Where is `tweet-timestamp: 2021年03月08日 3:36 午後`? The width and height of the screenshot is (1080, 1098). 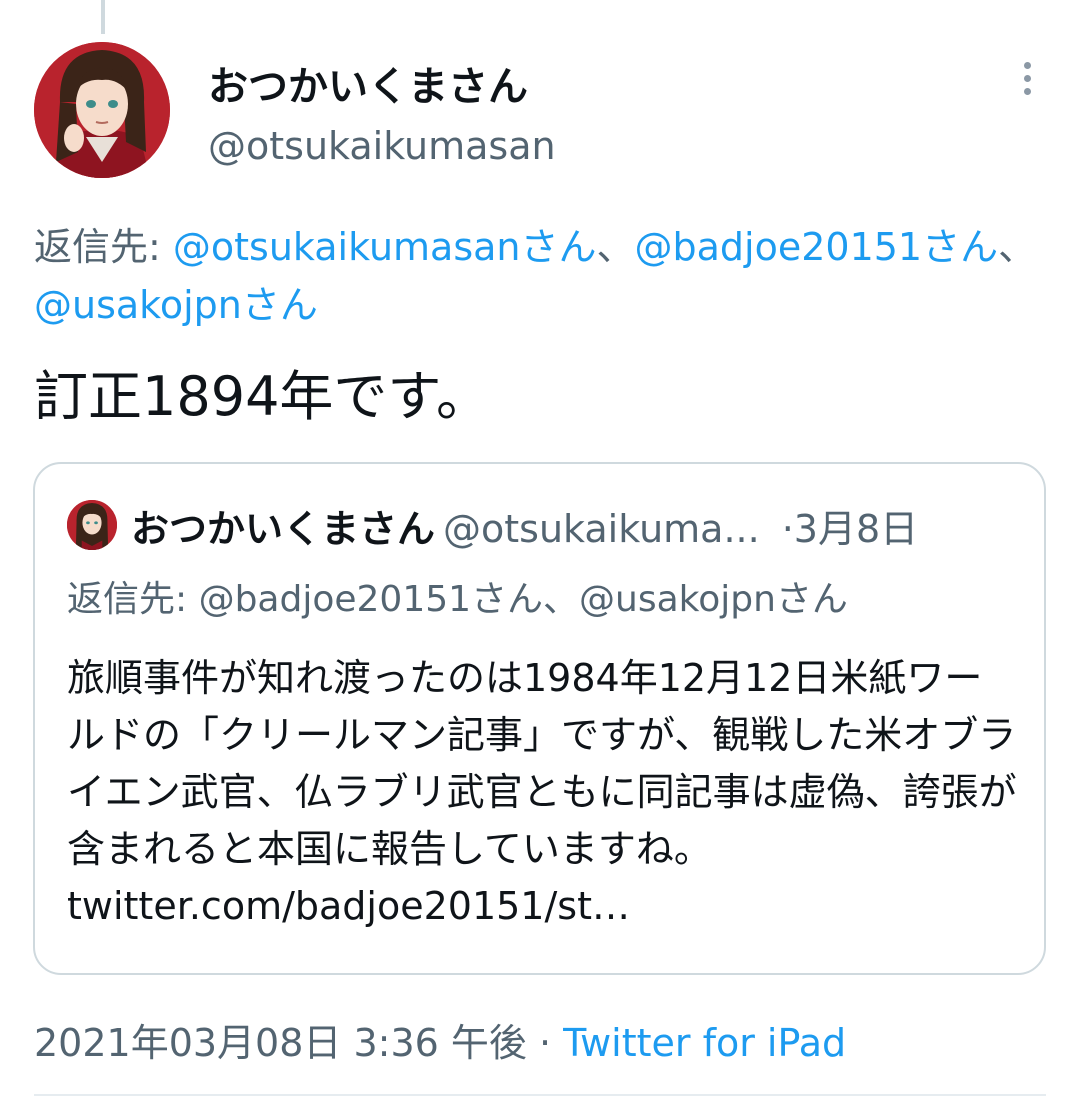 tweet-timestamp: 2021年03月08日 3:36 午後 is located at coordinates (280, 1043).